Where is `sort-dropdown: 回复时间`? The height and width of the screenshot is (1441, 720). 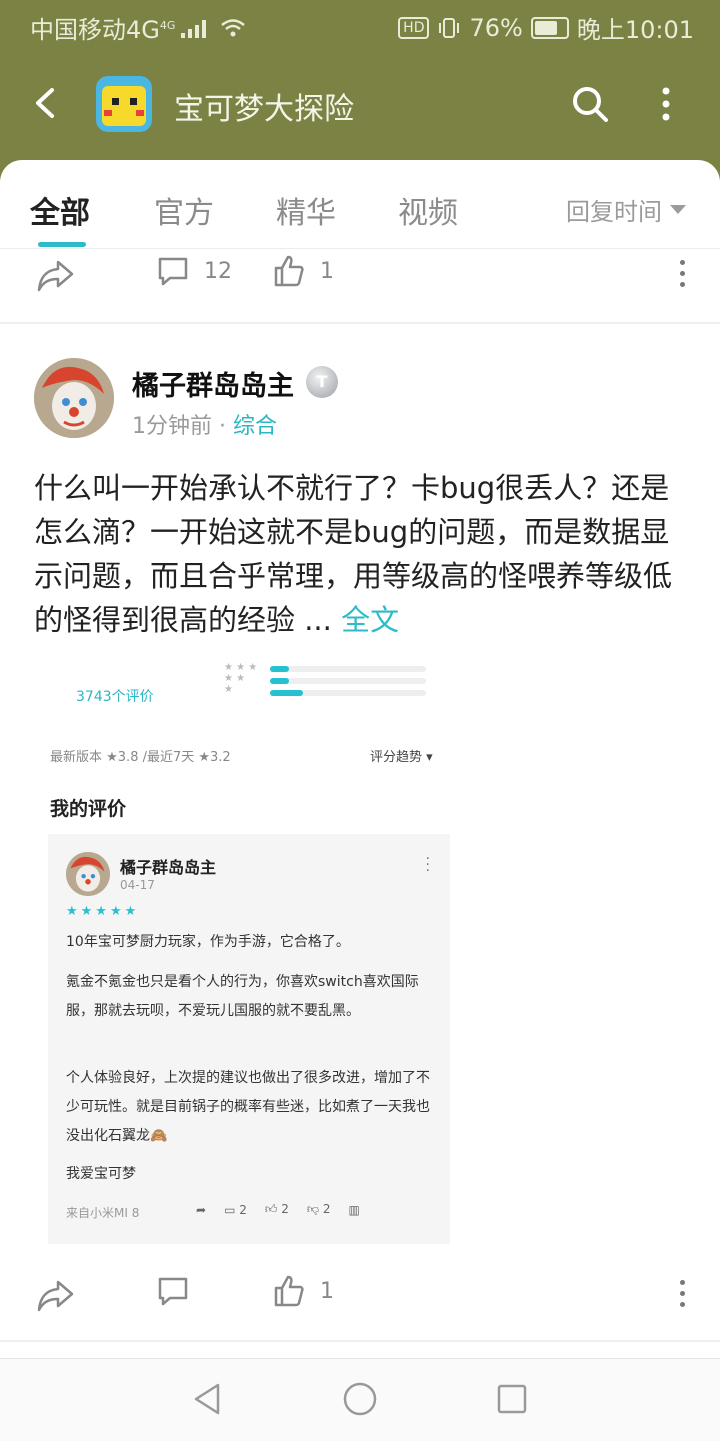 sort-dropdown: 回复时间 is located at coordinates (626, 209).